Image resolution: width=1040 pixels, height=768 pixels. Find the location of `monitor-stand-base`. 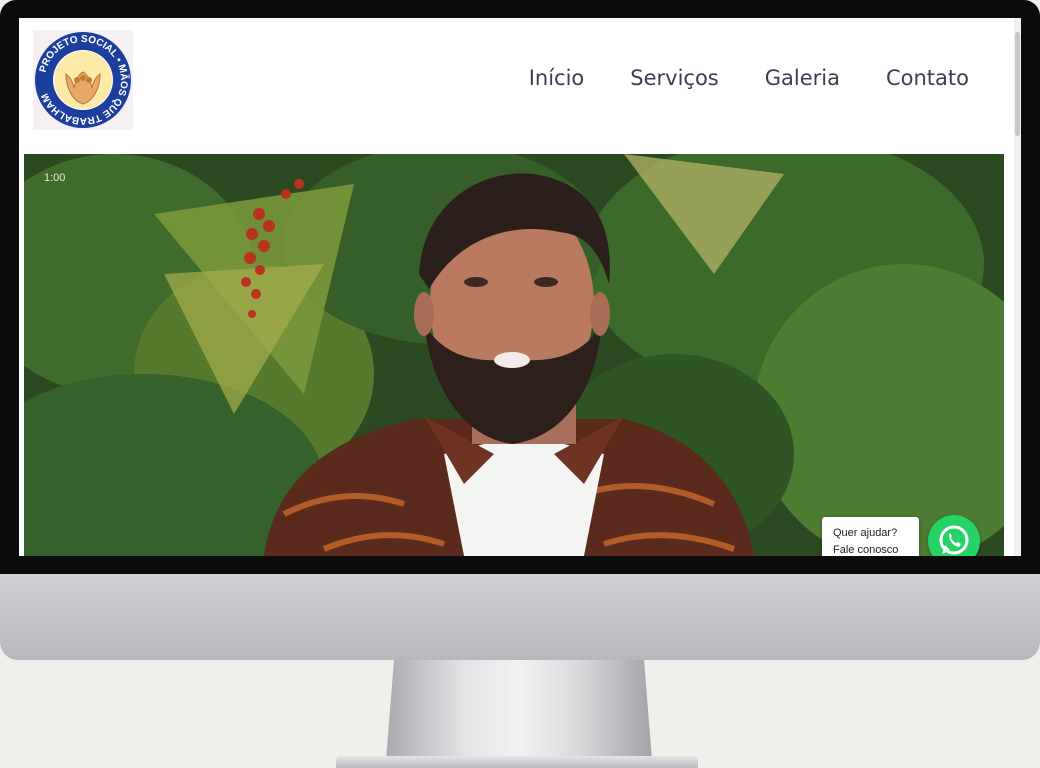

monitor-stand-base is located at coordinates (517, 762).